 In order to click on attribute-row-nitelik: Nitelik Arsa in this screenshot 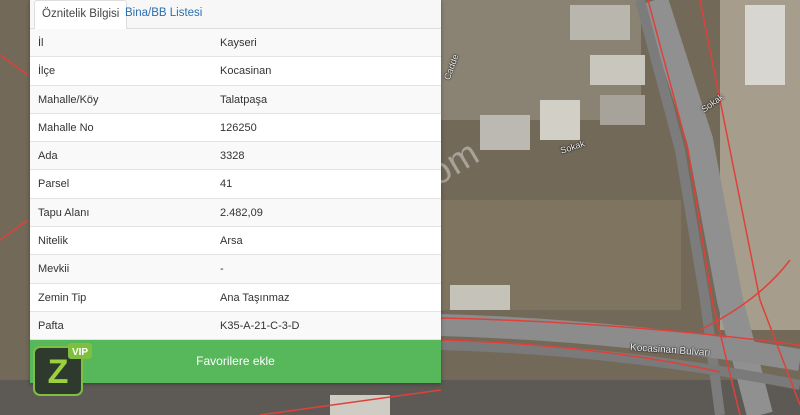, I will do `click(235, 241)`.